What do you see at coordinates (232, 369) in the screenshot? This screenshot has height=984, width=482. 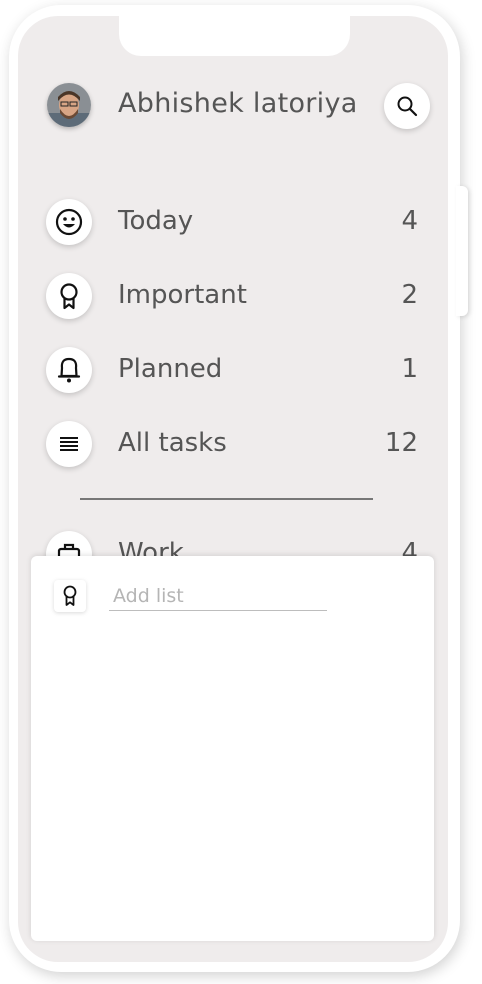 I see `nav-item-planned: Planned 1` at bounding box center [232, 369].